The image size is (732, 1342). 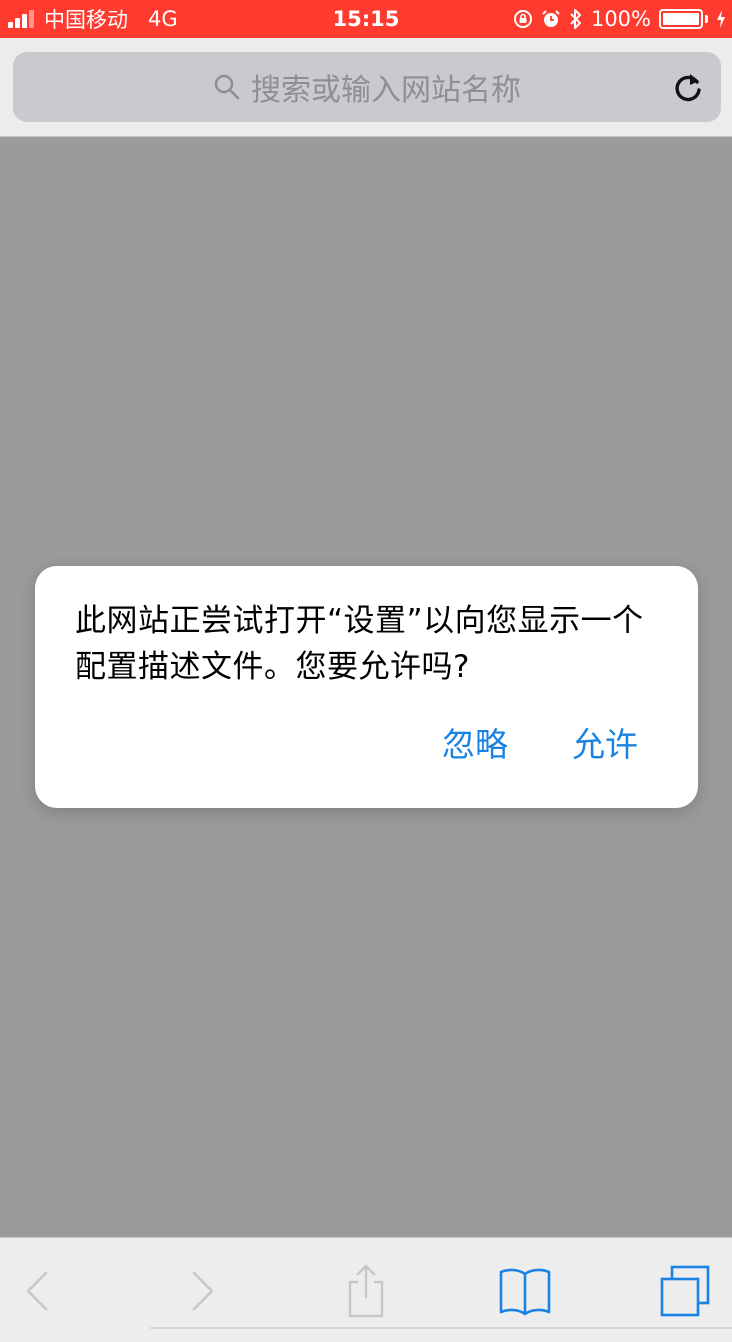 I want to click on tabs-icon, so click(x=685, y=1291).